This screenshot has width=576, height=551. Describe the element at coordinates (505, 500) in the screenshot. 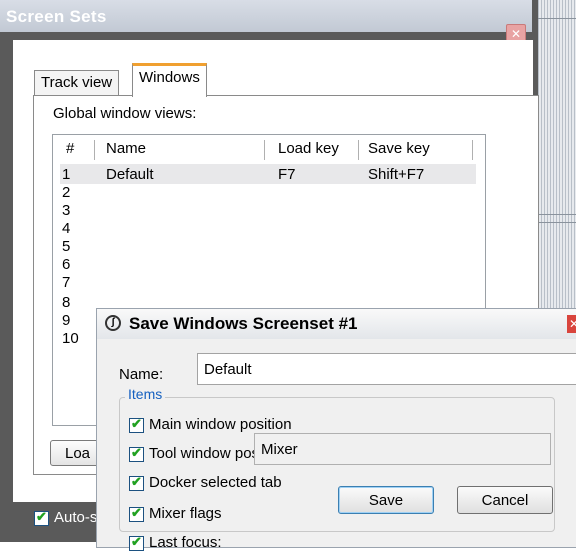

I see `cancel-button: Cancel` at that location.